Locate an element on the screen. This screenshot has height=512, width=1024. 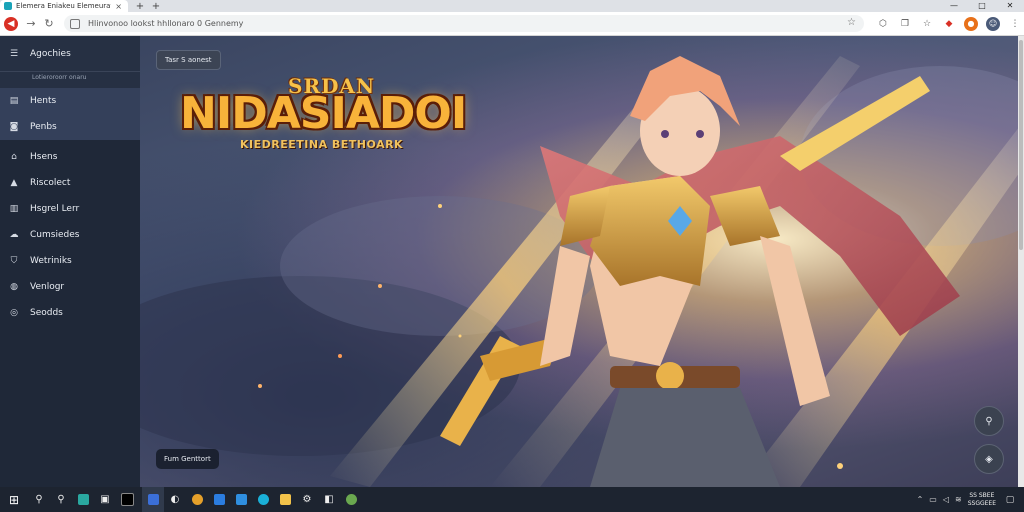
chrome-icon is located at coordinates (197, 499).